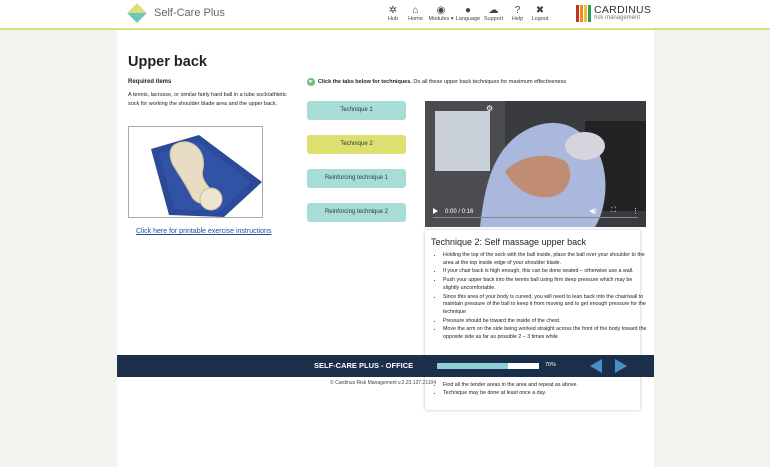  Describe the element at coordinates (356, 178) in the screenshot. I see `tab-reinforcing-technique-1: Reinforcing technique 1` at that location.